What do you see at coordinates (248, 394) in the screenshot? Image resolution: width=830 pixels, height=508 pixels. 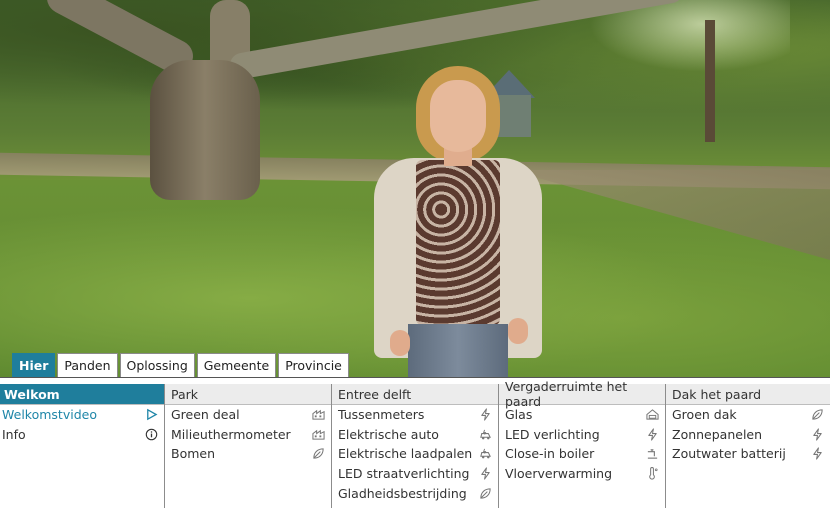 I see `column-header: Park` at bounding box center [248, 394].